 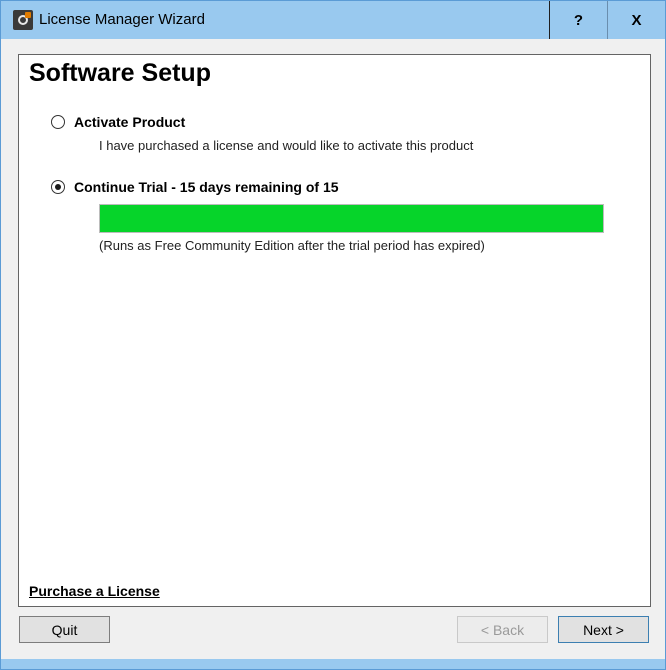 I want to click on help-button: ?, so click(x=578, y=20).